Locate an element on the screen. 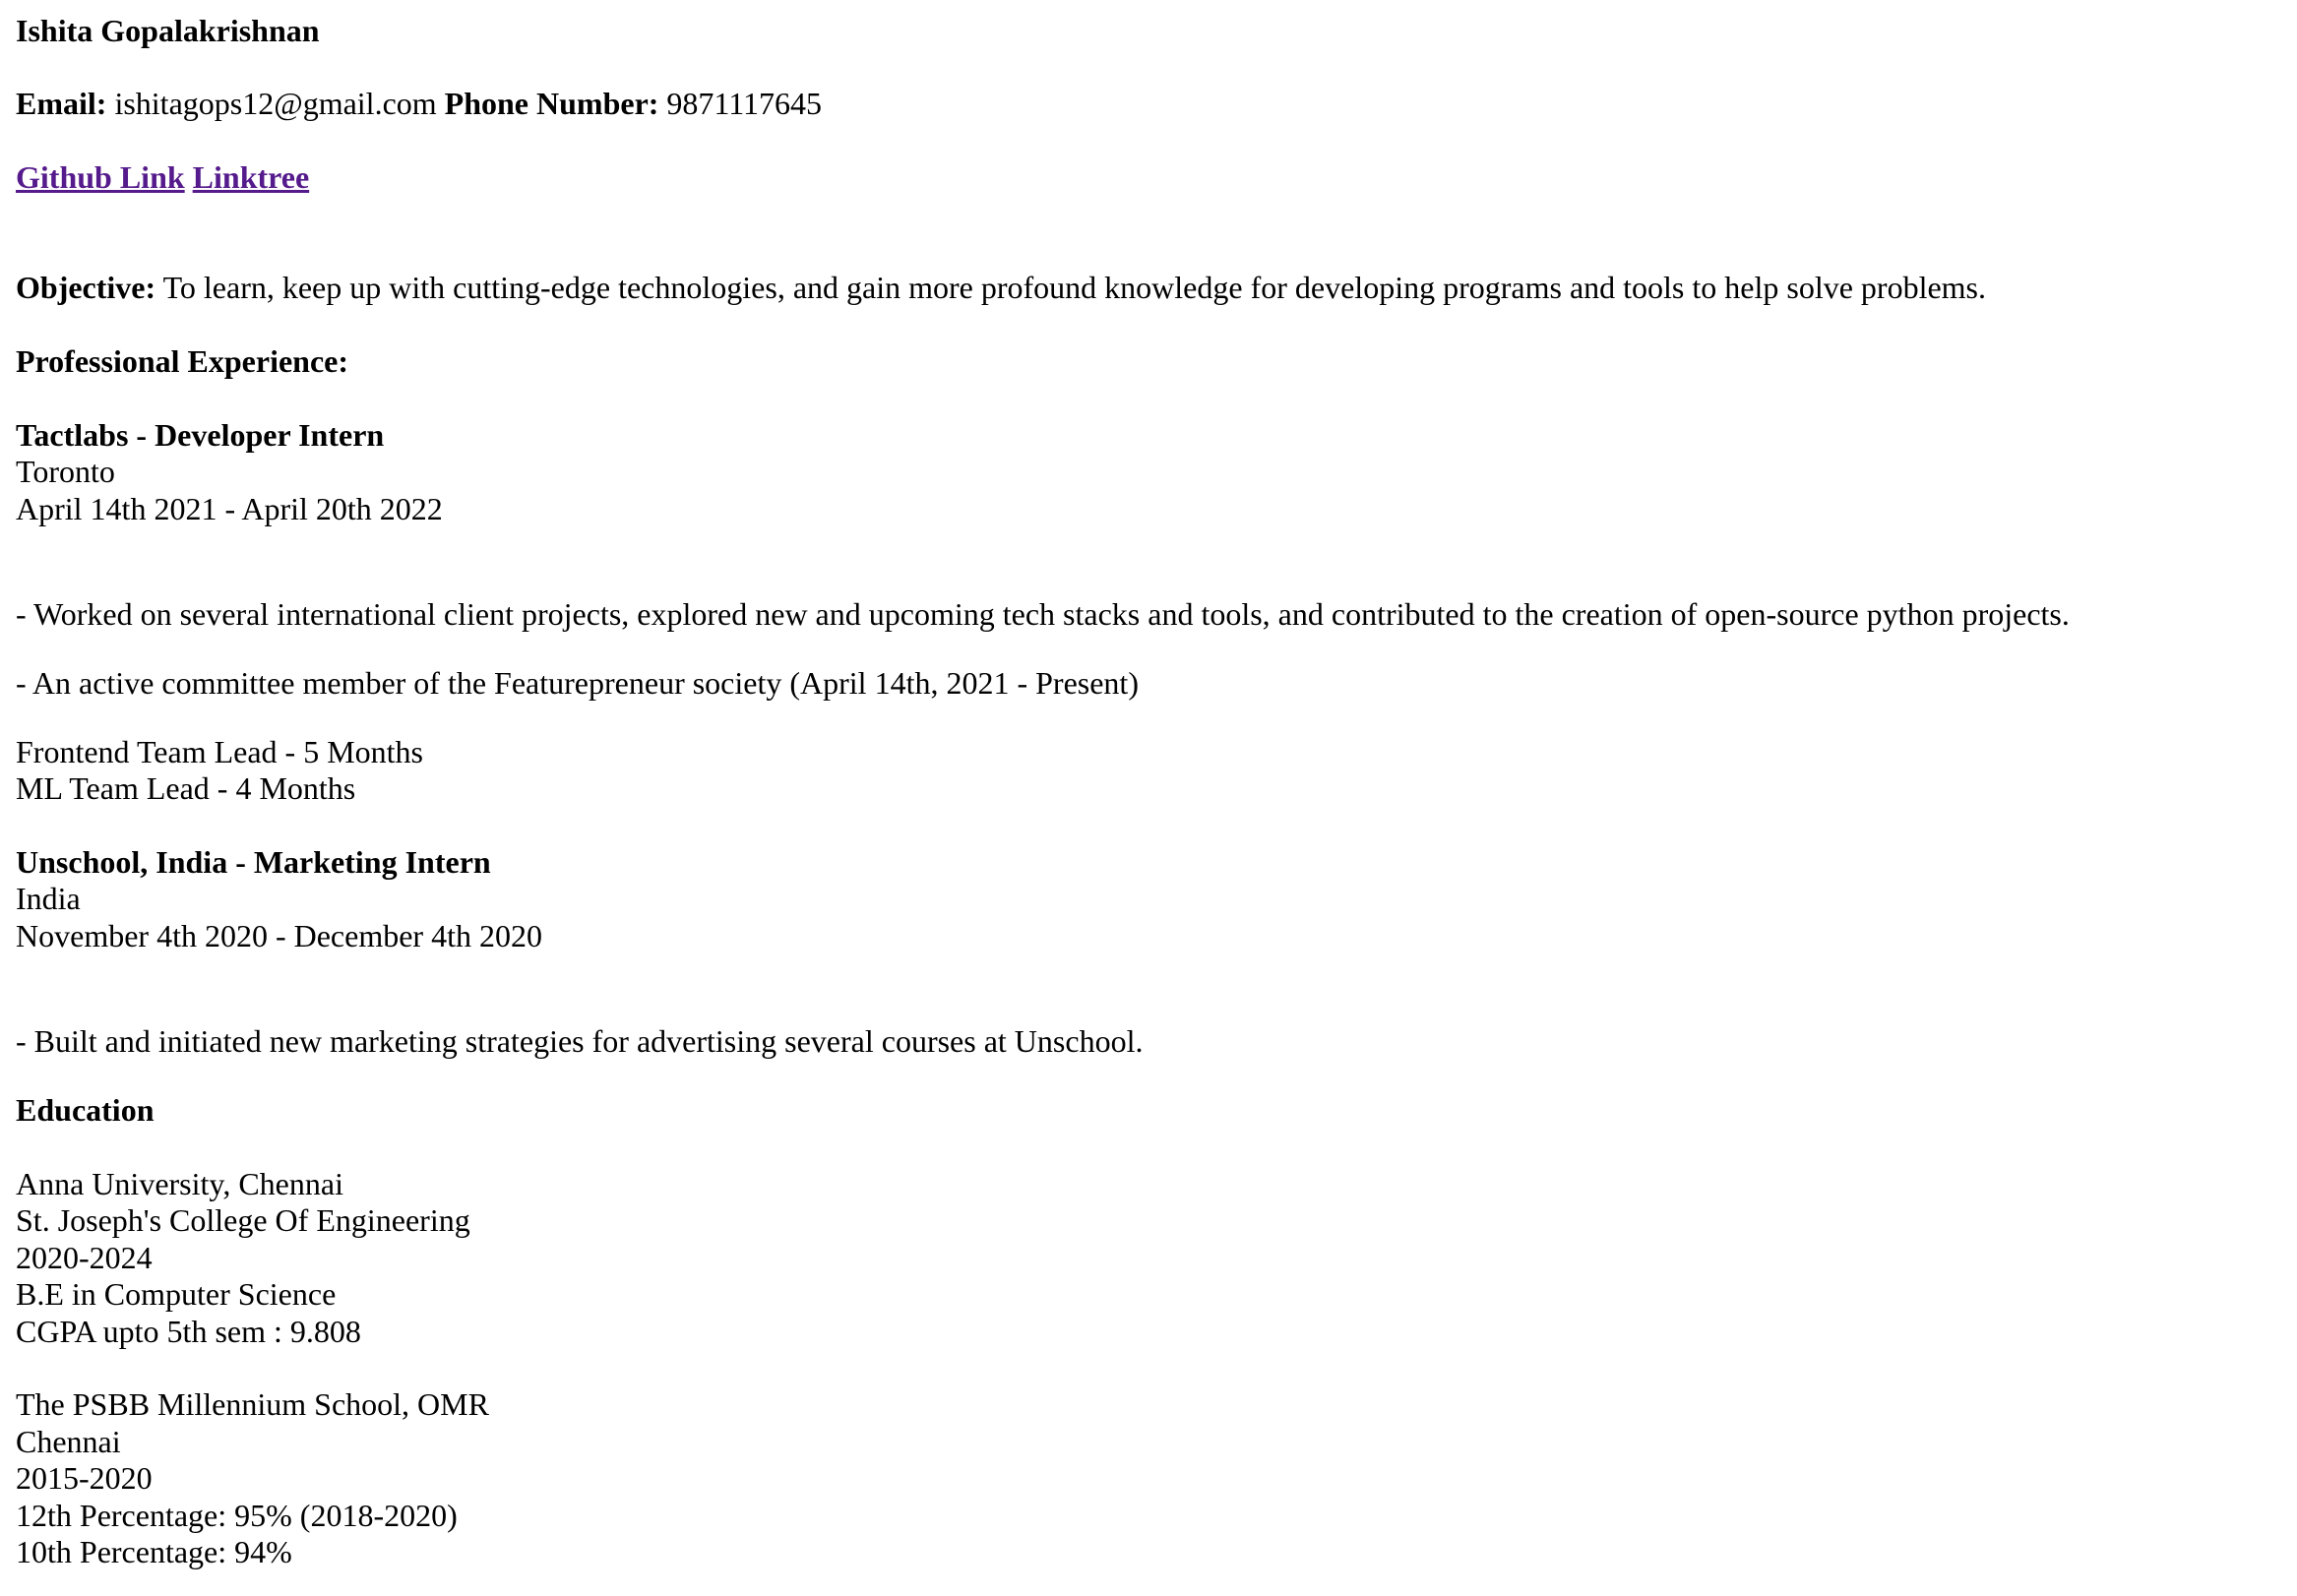 The width and height of the screenshot is (2297, 1596). education-line: St. Joseph's College Of Engineering is located at coordinates (243, 1220).